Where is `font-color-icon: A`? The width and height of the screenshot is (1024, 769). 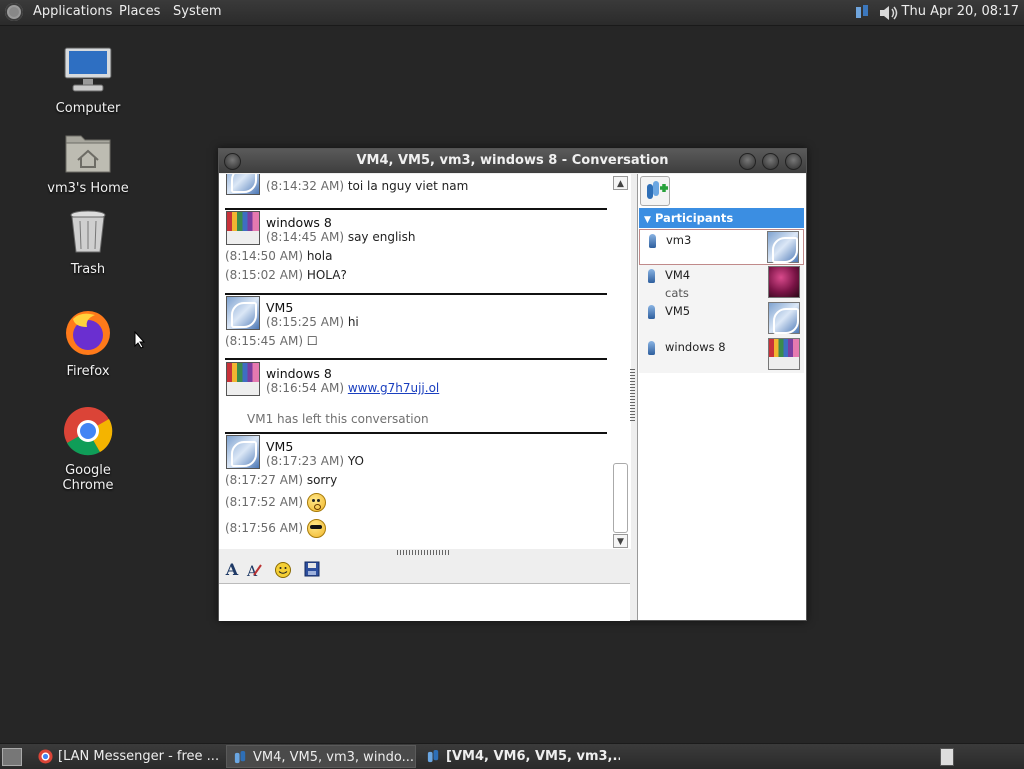
font-color-icon: A is located at coordinates (254, 570).